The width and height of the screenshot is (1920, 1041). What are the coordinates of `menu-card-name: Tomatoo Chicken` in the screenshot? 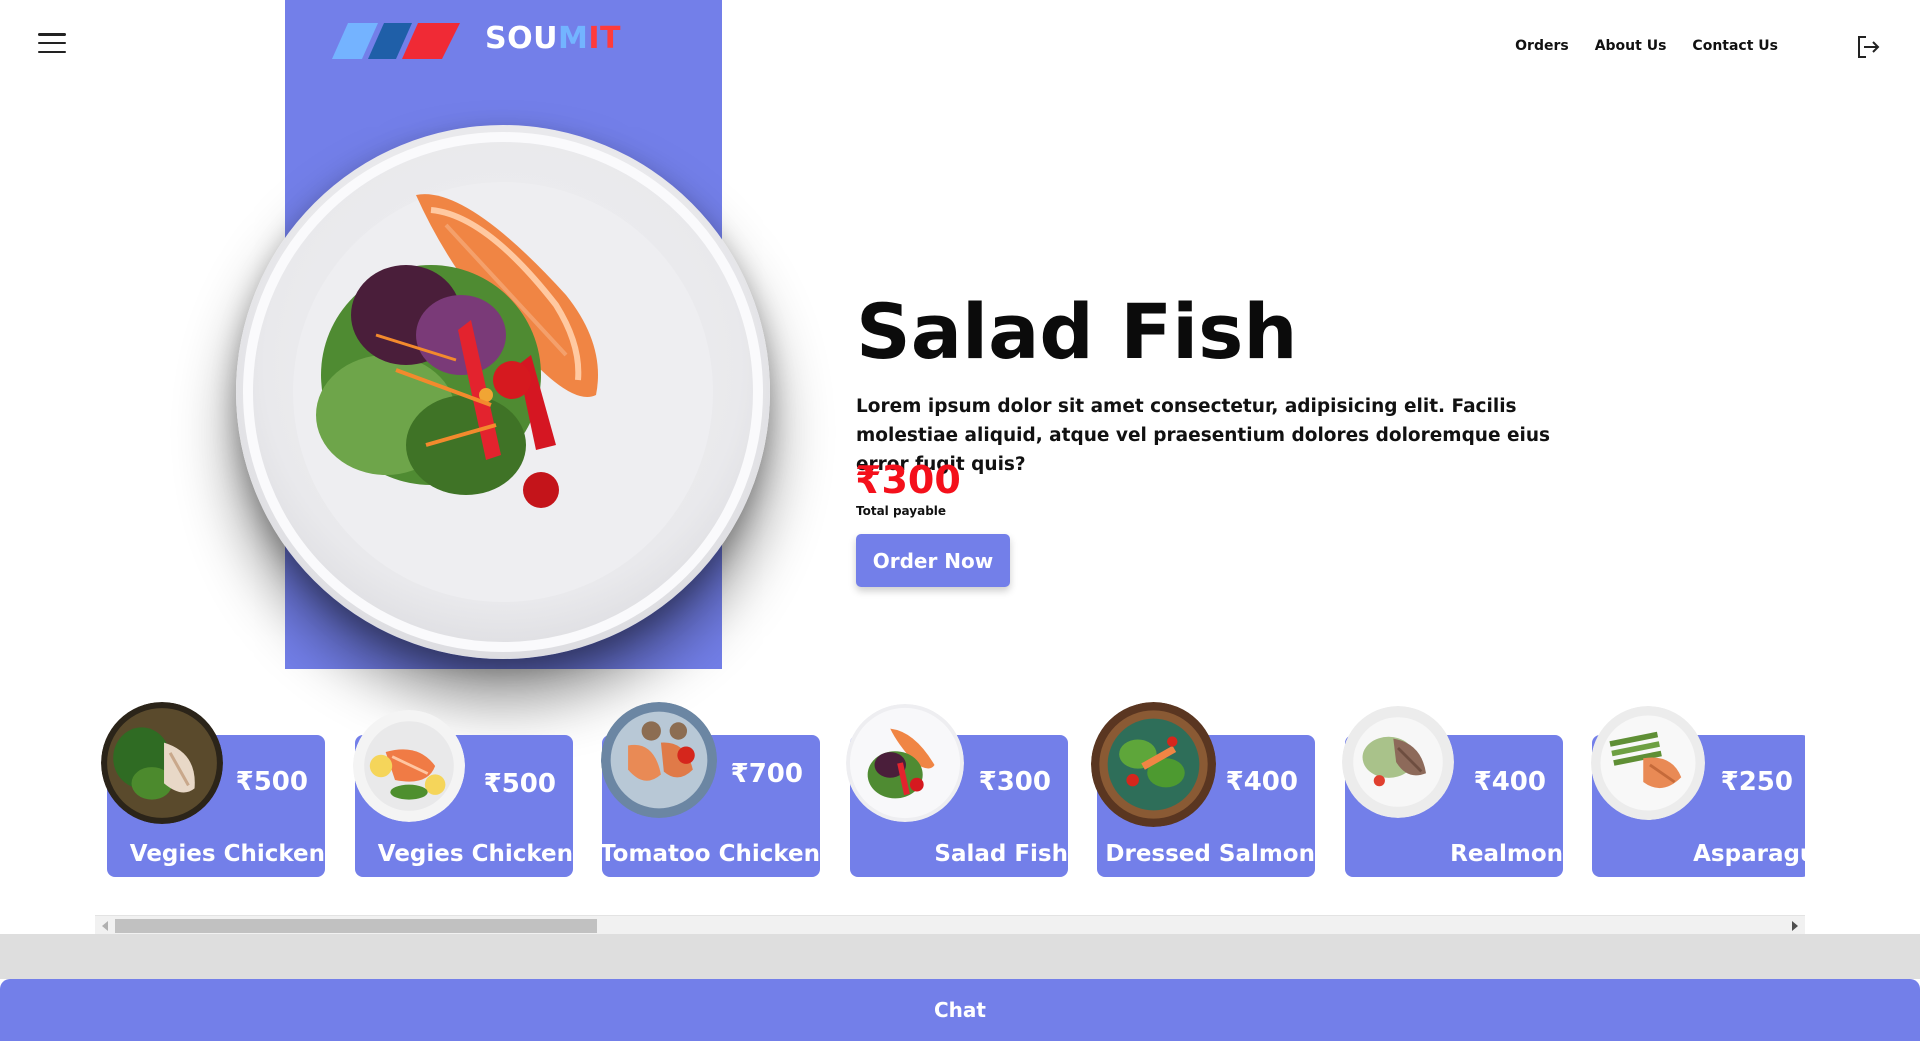 It's located at (710, 854).